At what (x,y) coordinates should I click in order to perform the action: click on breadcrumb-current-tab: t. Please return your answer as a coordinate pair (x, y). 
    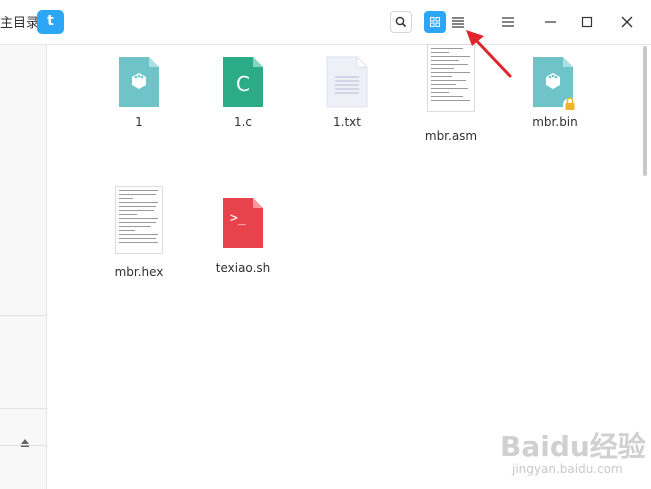
    Looking at the image, I should click on (50, 22).